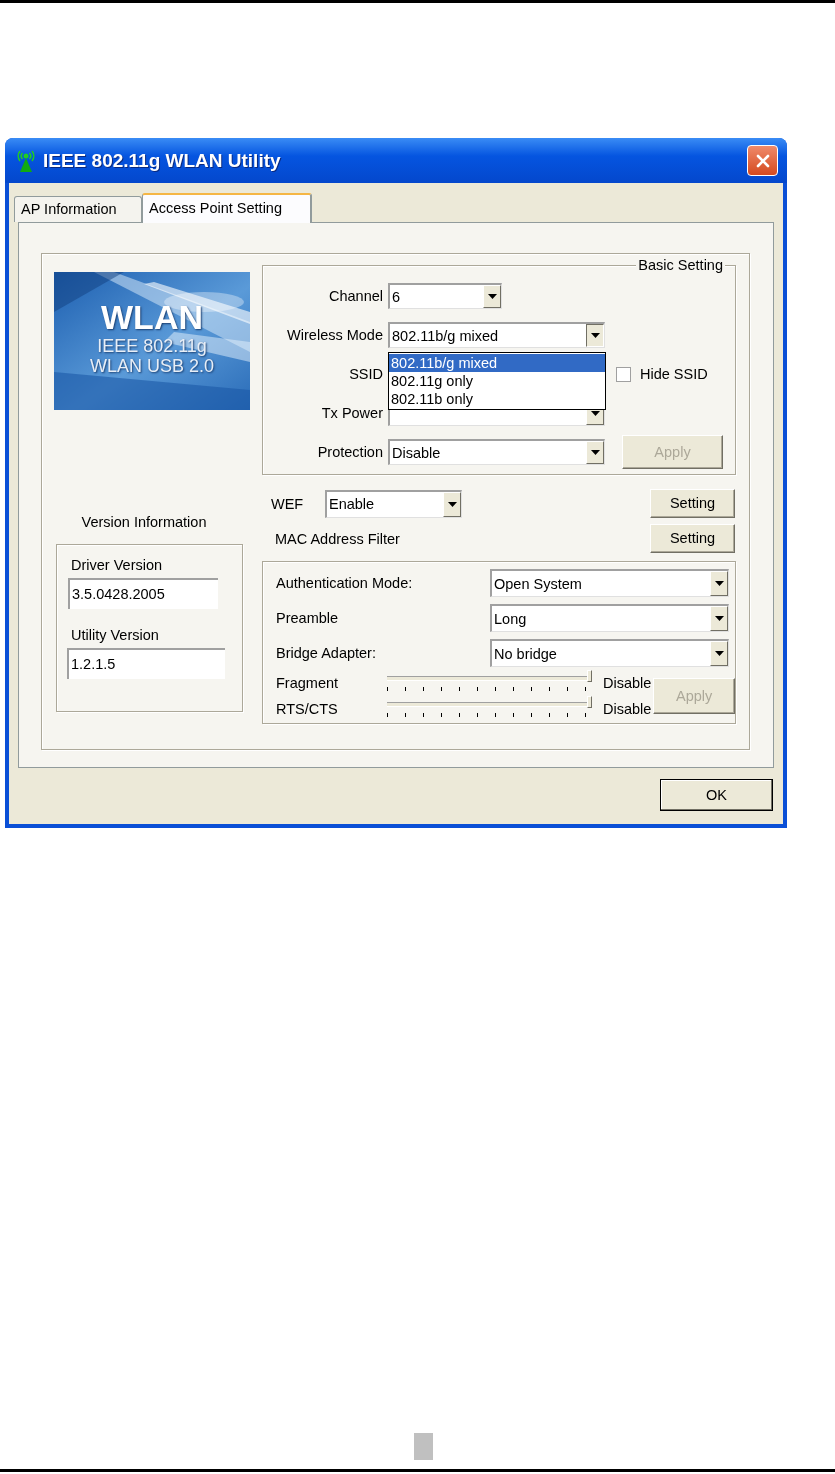 The image size is (835, 1474). Describe the element at coordinates (609, 618) in the screenshot. I see `dropdown: Long` at that location.